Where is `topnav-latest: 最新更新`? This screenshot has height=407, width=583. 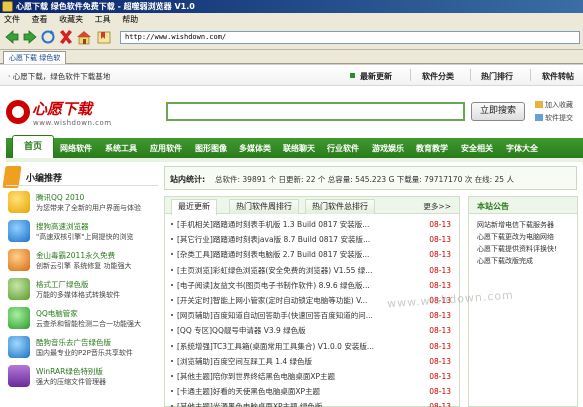
topnav-latest: 最新更新 is located at coordinates (376, 76).